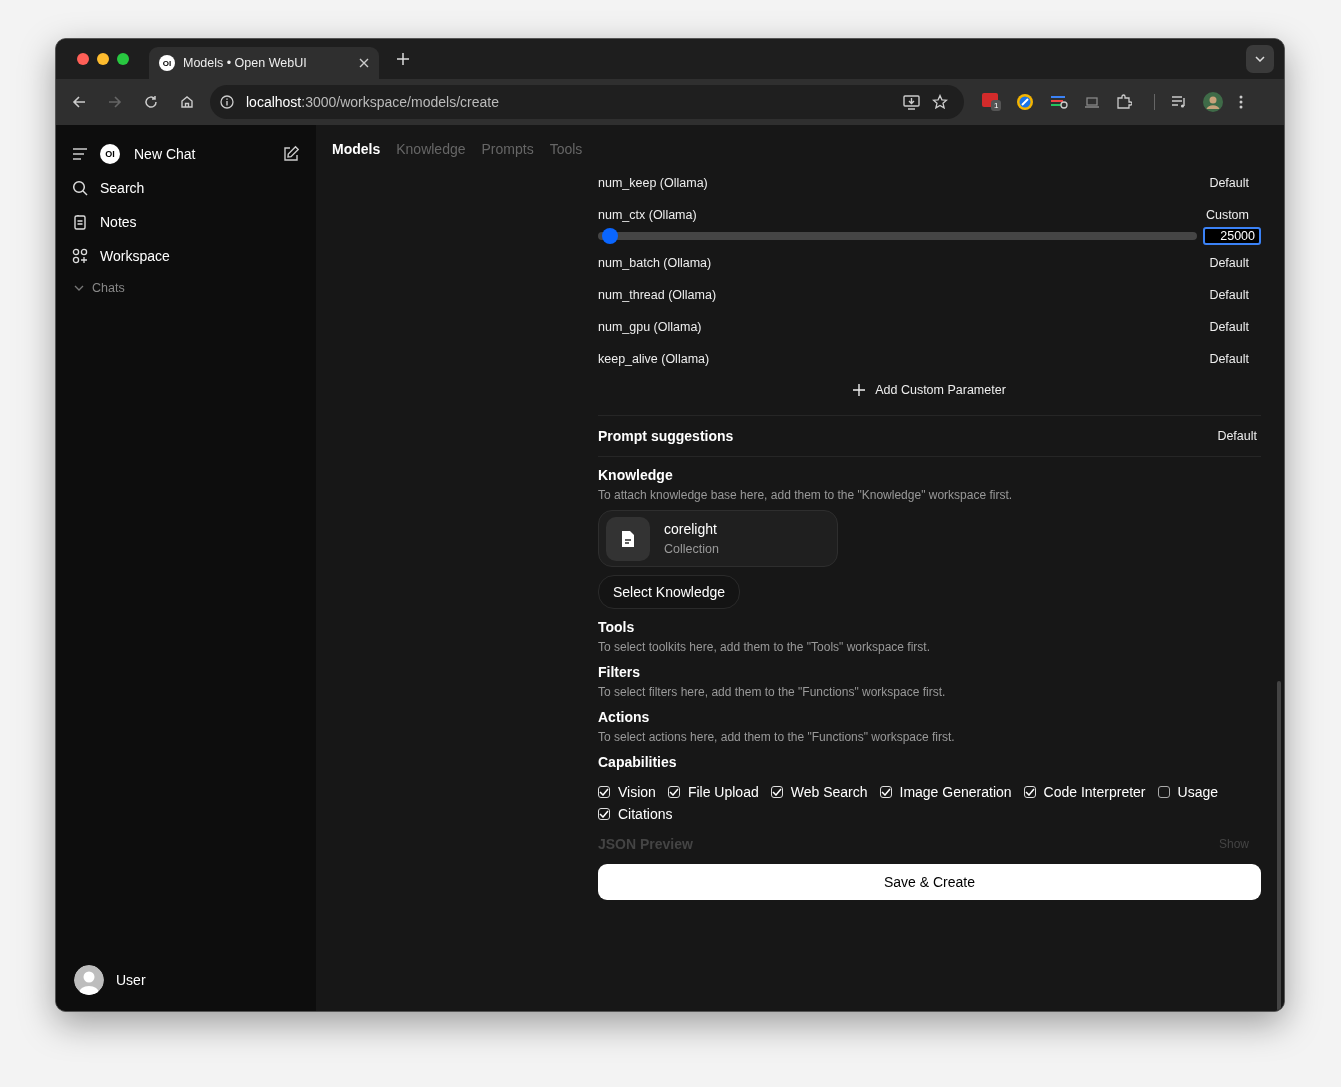 This screenshot has width=1341, height=1087. I want to click on nav-tab: Models, so click(356, 150).